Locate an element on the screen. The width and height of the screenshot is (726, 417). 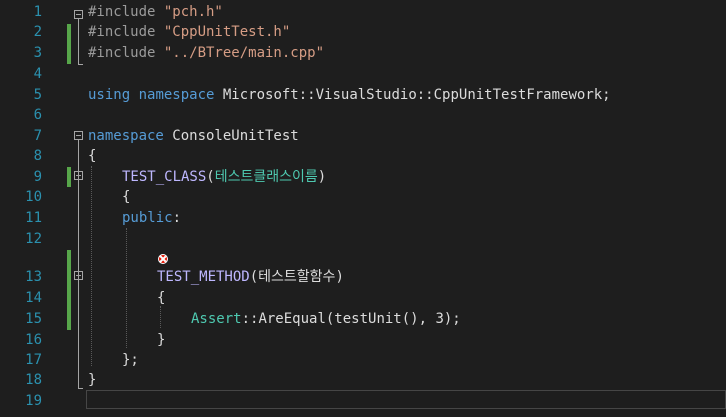
line-number: 18 is located at coordinates (33, 380).